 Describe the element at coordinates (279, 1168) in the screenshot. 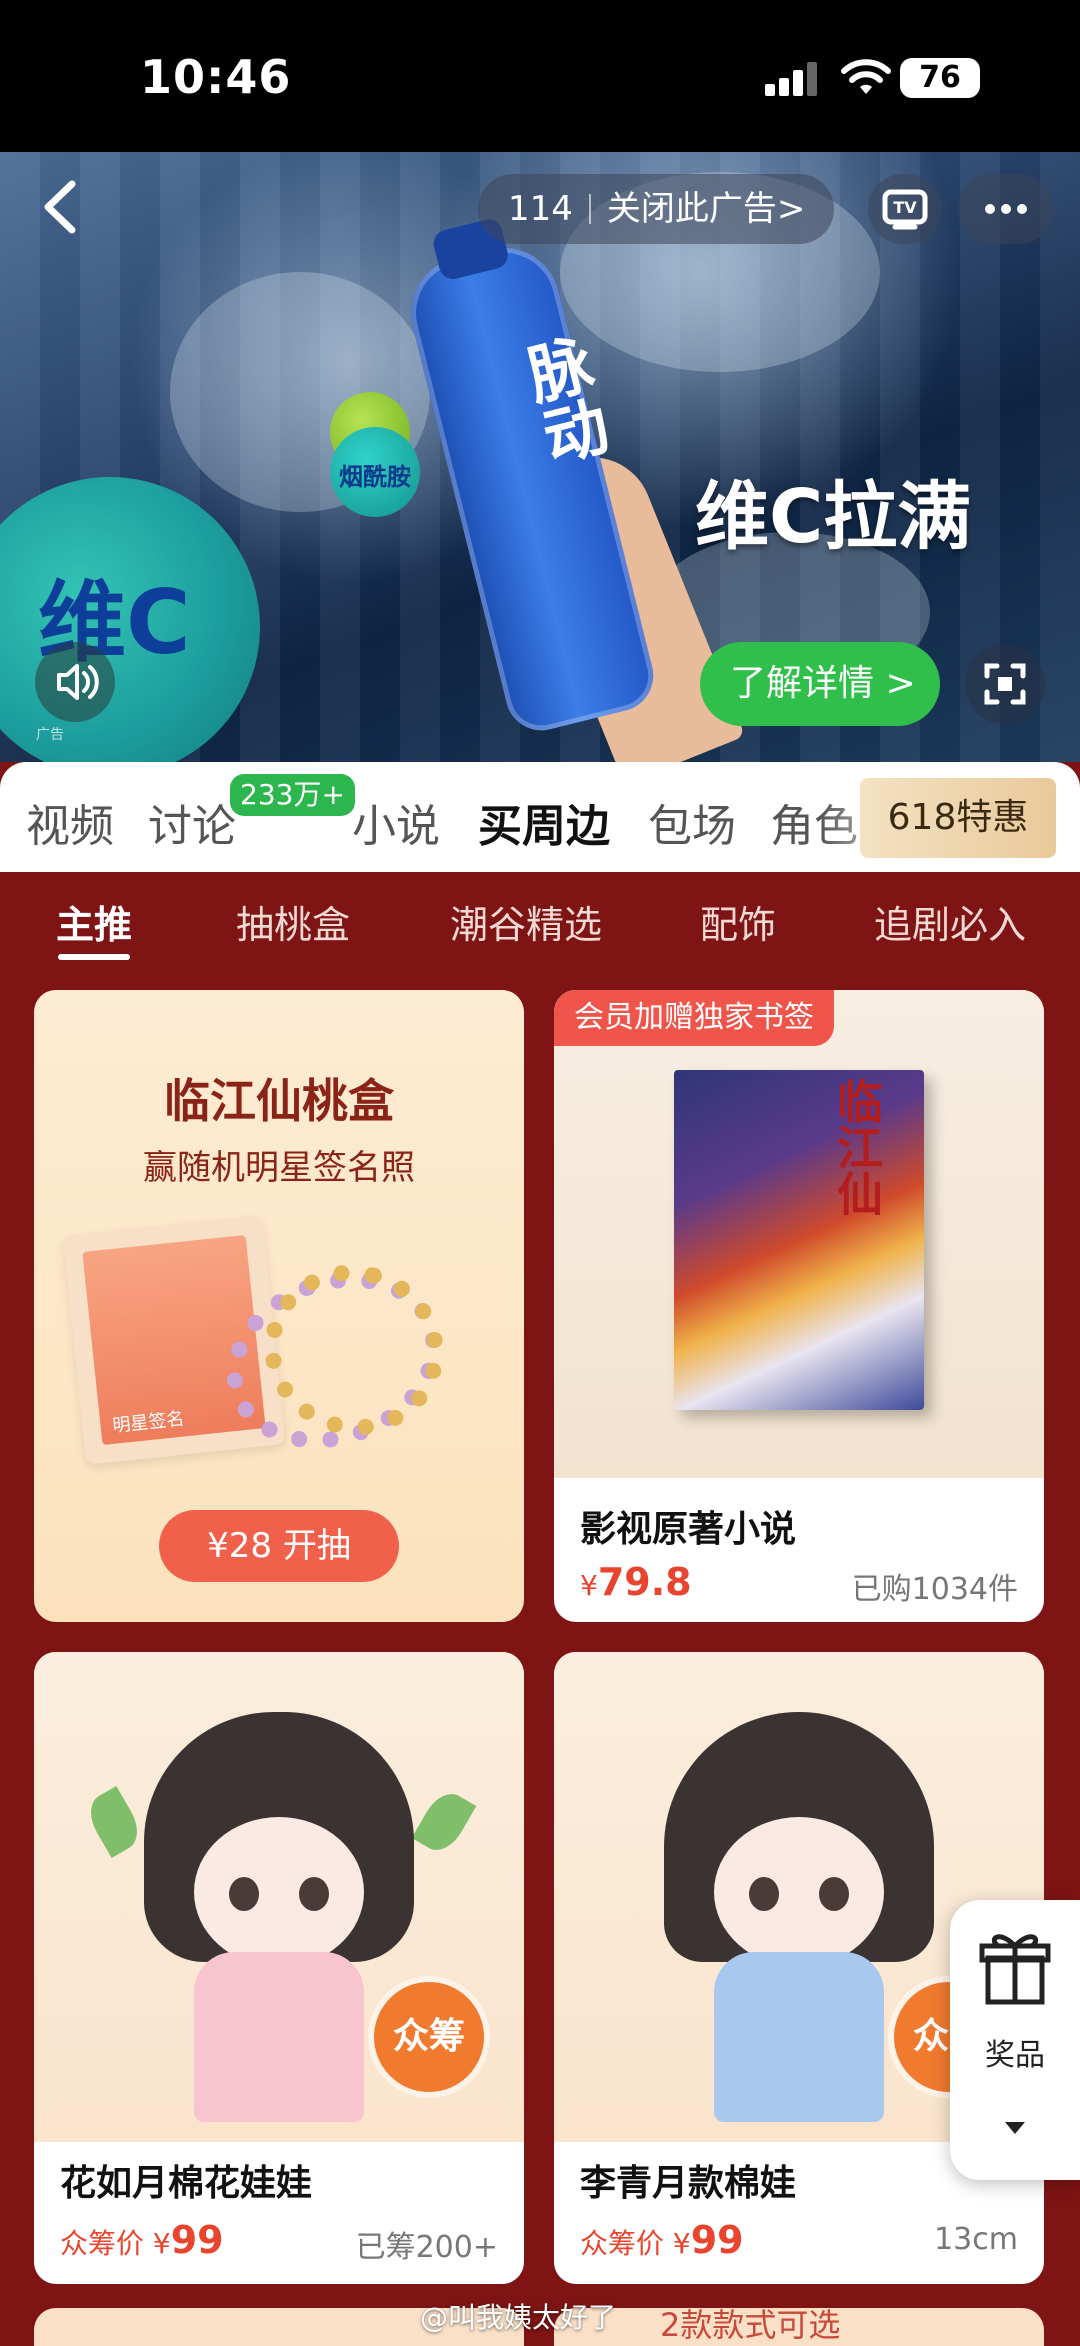

I see `blindbox-subtitle: 赢随机明星签名照` at that location.